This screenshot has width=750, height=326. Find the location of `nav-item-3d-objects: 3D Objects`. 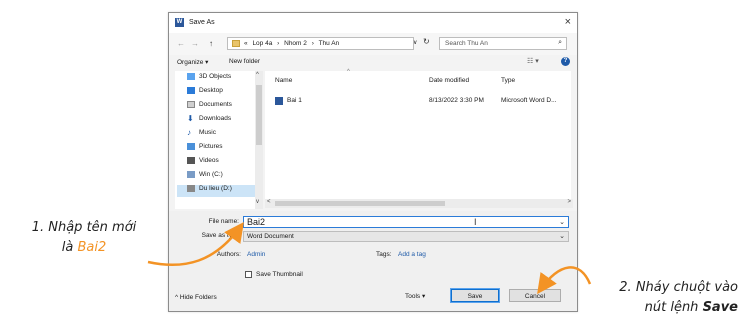

nav-item-3d-objects: 3D Objects is located at coordinates (209, 79).